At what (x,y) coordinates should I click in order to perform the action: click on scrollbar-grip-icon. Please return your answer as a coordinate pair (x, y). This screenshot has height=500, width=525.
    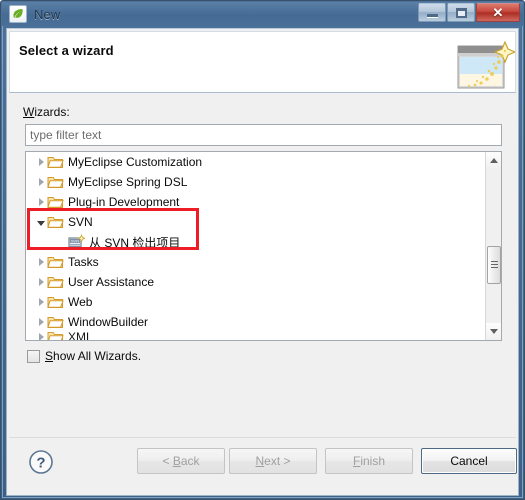
    Looking at the image, I should click on (494, 264).